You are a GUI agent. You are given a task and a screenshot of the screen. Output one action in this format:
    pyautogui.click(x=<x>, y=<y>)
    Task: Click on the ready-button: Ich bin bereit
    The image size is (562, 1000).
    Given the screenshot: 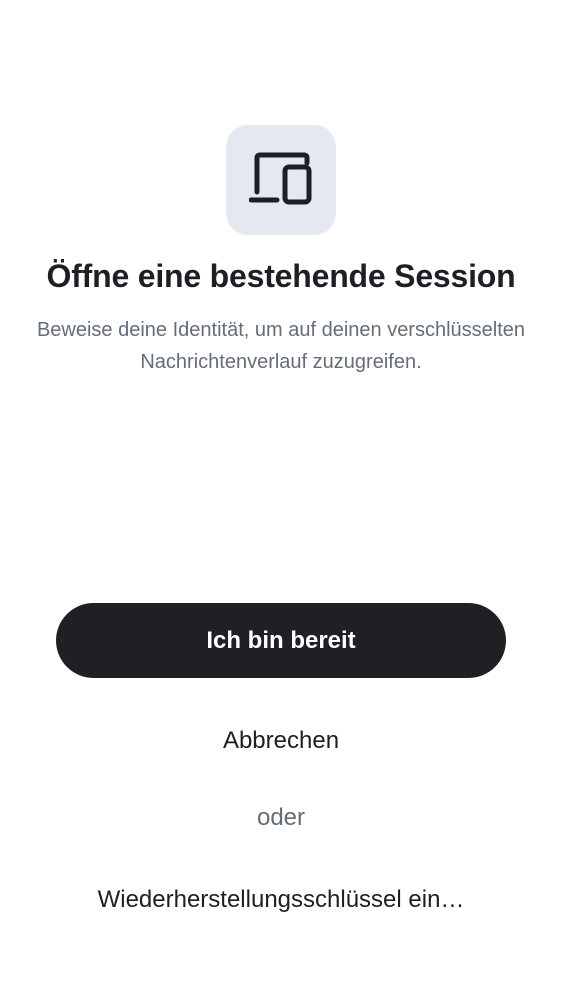 What is the action you would take?
    pyautogui.click(x=281, y=640)
    